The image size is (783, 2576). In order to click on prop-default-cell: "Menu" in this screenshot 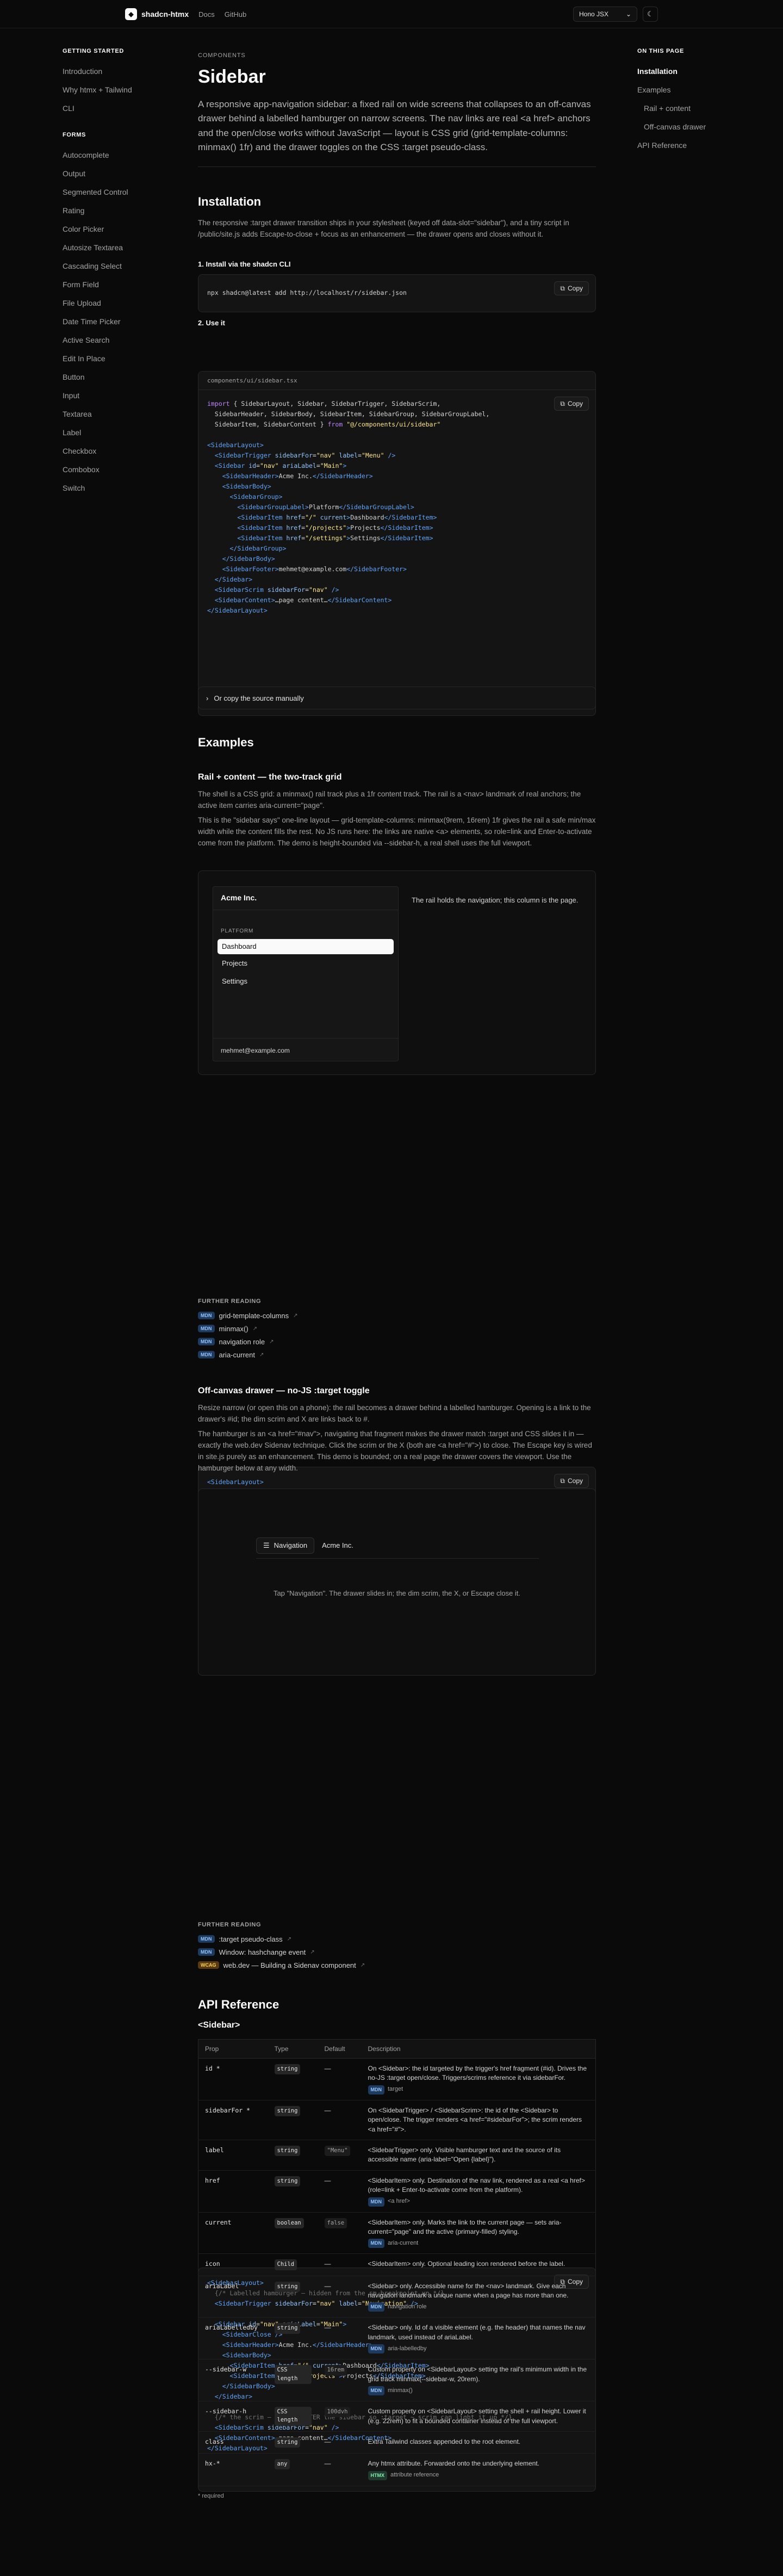, I will do `click(340, 2155)`.